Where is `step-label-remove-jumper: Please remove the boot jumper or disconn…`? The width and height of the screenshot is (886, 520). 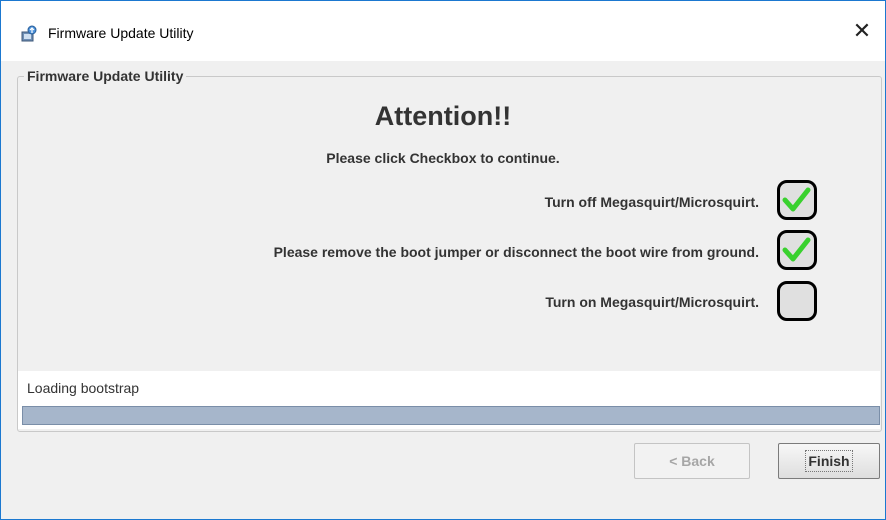 step-label-remove-jumper: Please remove the boot jumper or disconn… is located at coordinates (516, 252).